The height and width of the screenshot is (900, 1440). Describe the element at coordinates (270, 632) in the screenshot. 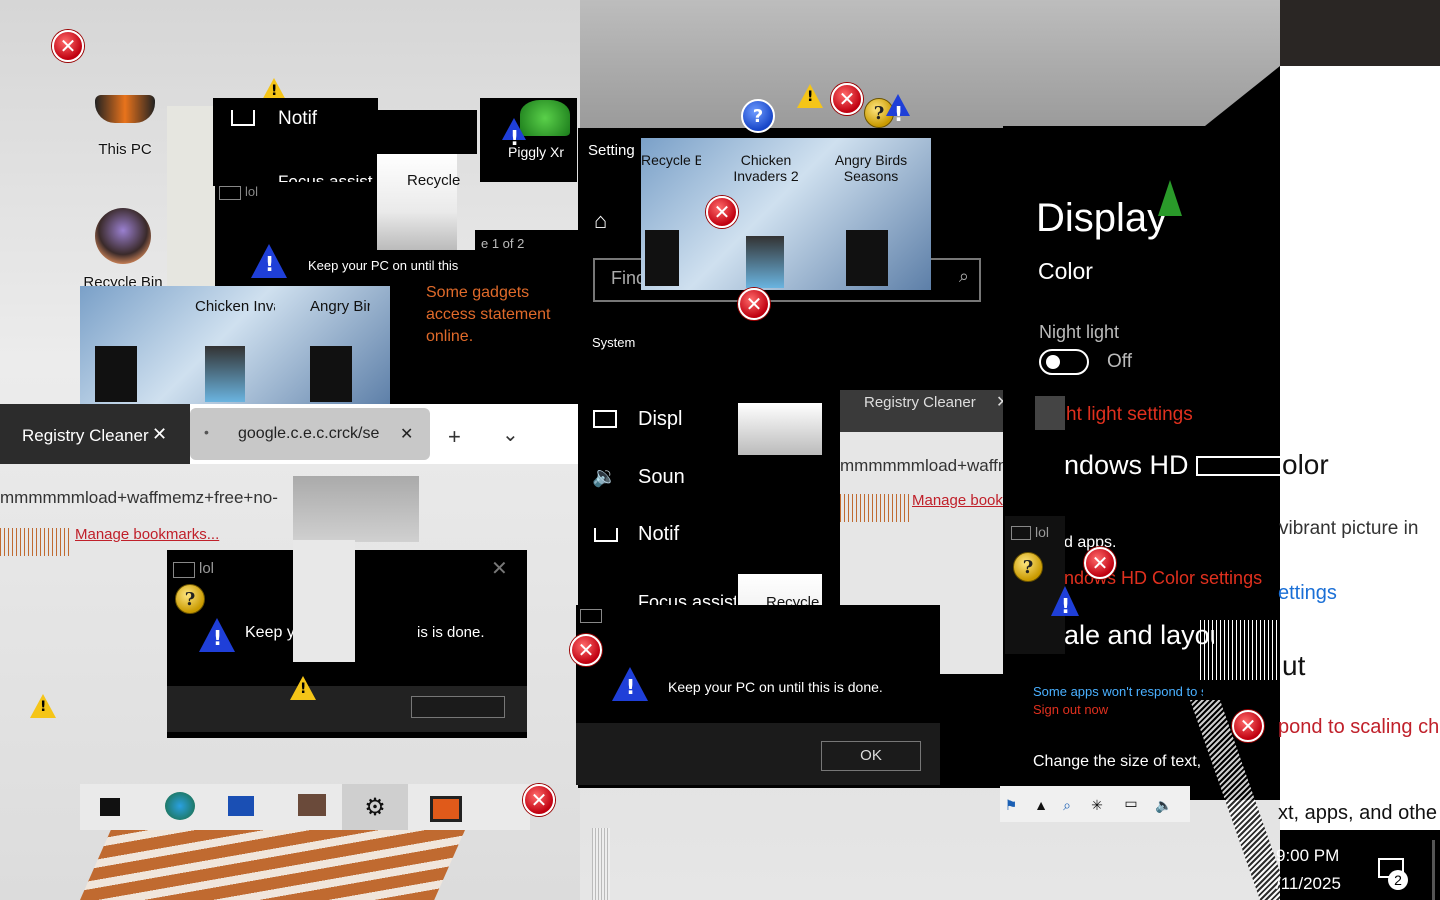

I see `dialog-message: Keep y` at that location.